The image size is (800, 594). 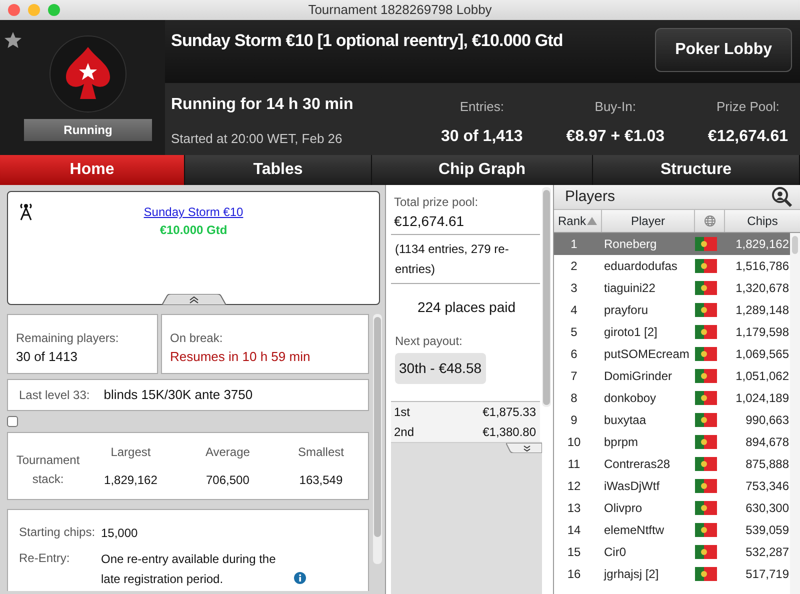 I want to click on player-row: 16 jgrhajsj [2] 517,719, so click(x=672, y=574).